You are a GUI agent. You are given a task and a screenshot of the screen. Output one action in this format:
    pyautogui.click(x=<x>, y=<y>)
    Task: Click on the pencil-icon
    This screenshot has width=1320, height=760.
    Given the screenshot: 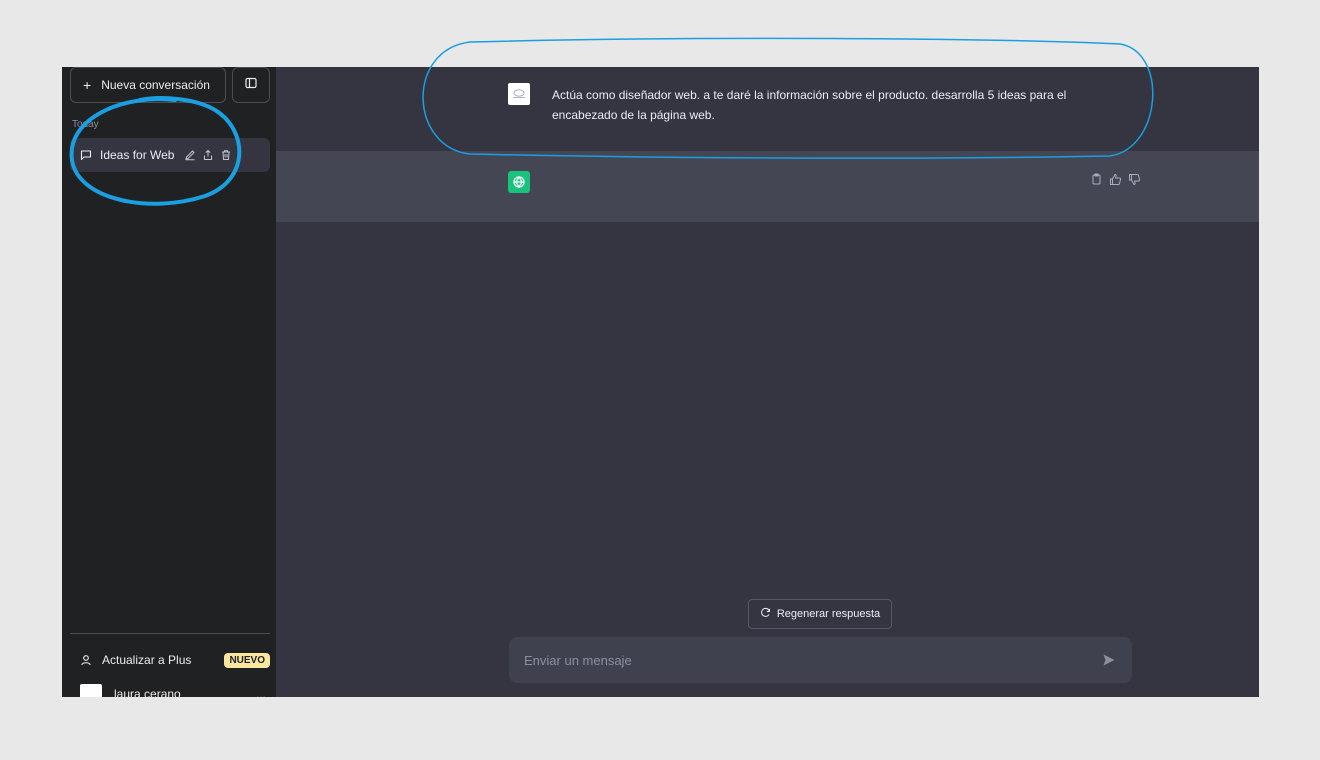 What is the action you would take?
    pyautogui.click(x=190, y=155)
    